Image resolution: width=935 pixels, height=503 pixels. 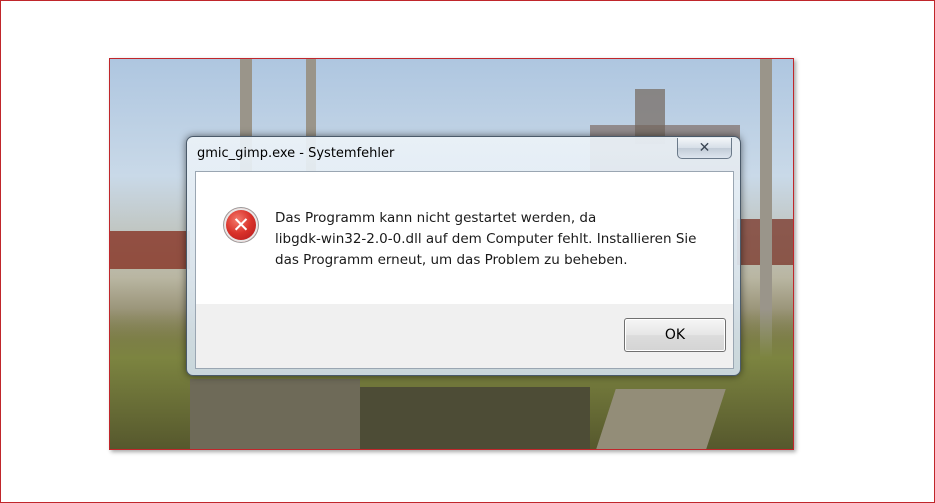 What do you see at coordinates (463, 154) in the screenshot?
I see `dialog-title-bar: gmic_gimp.exe - Systemfehler ✕` at bounding box center [463, 154].